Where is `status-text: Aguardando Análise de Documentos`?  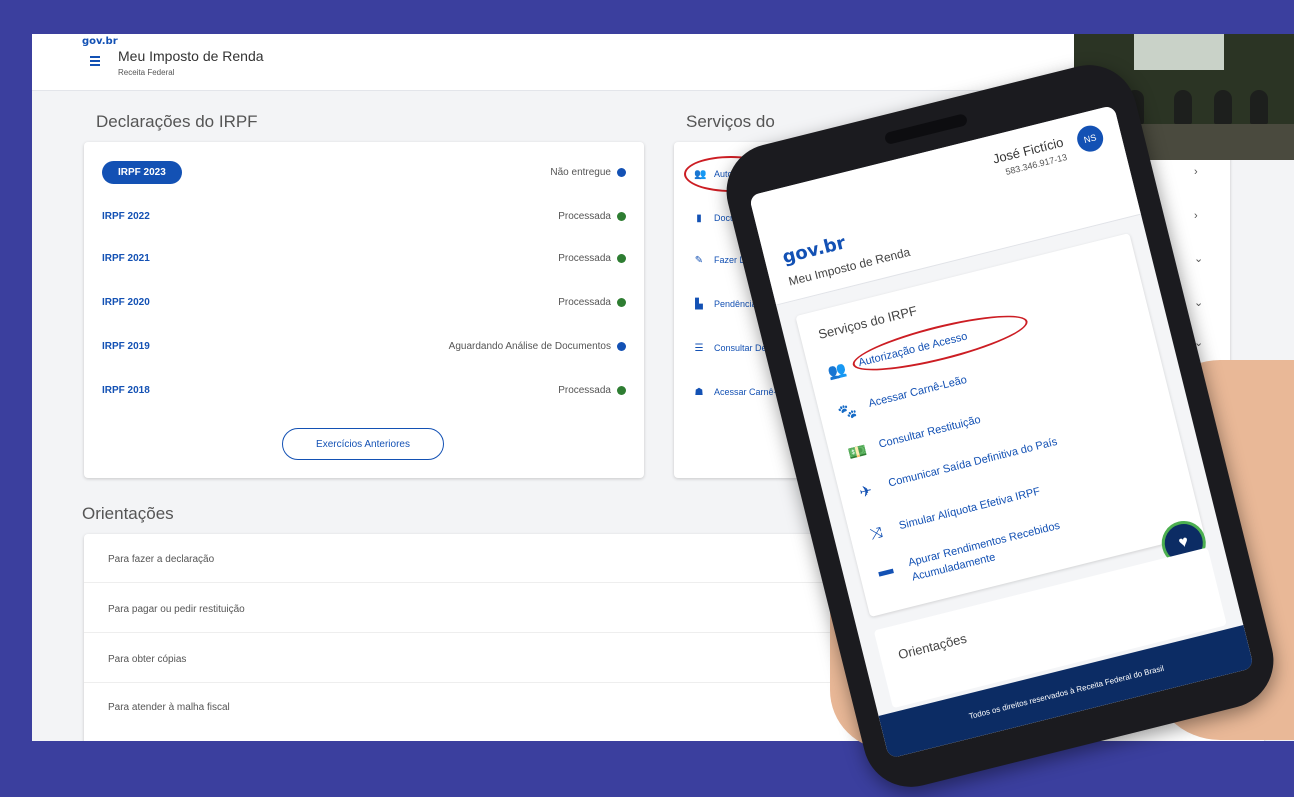 status-text: Aguardando Análise de Documentos is located at coordinates (529, 346).